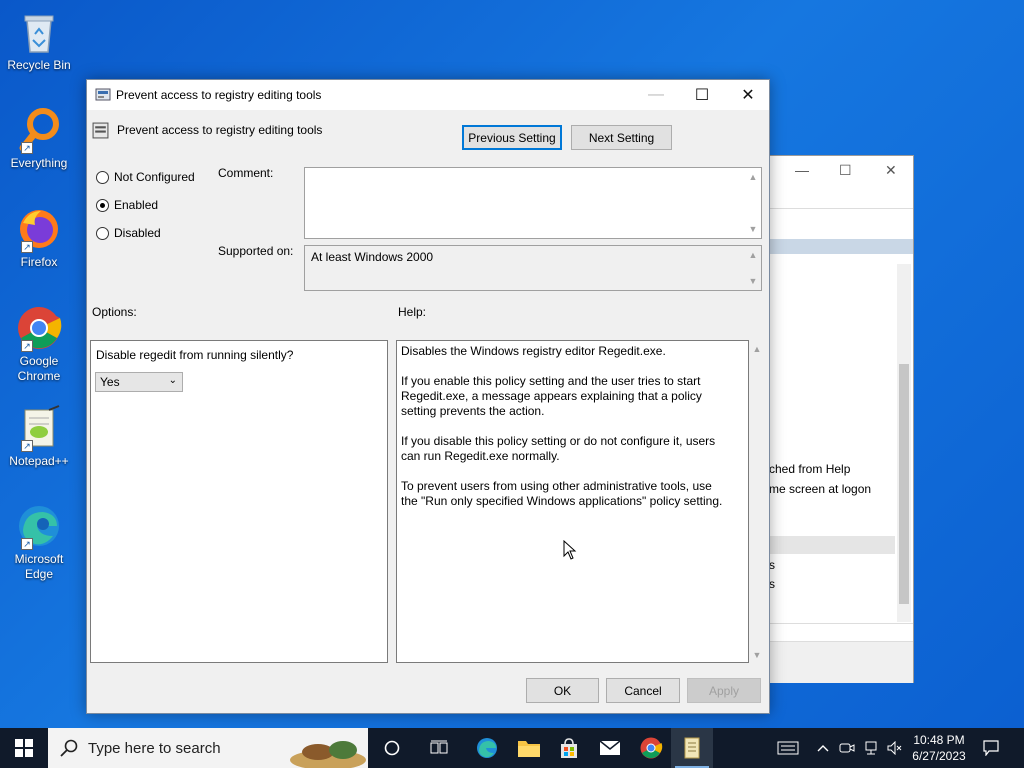 The height and width of the screenshot is (768, 1024). I want to click on desktop-icon-microsoft-edge: ↗ Microsoft Edge, so click(39, 542).